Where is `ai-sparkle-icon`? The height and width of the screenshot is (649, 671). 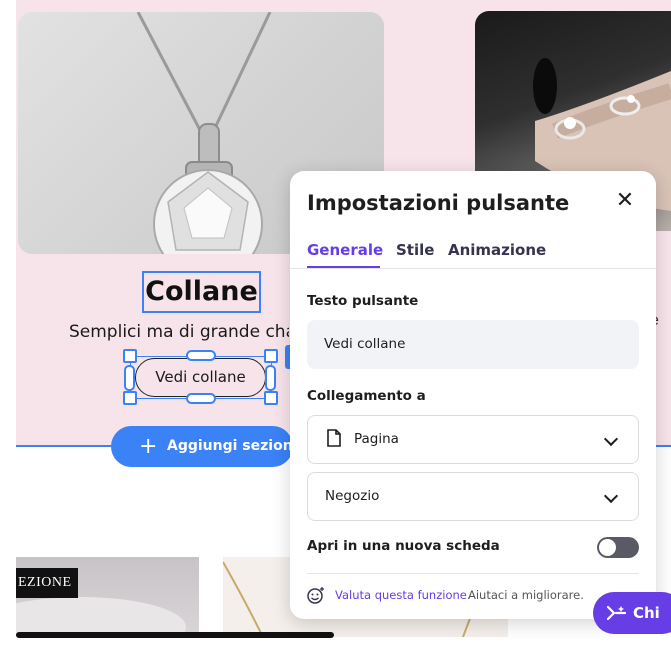
ai-sparkle-icon is located at coordinates (616, 613).